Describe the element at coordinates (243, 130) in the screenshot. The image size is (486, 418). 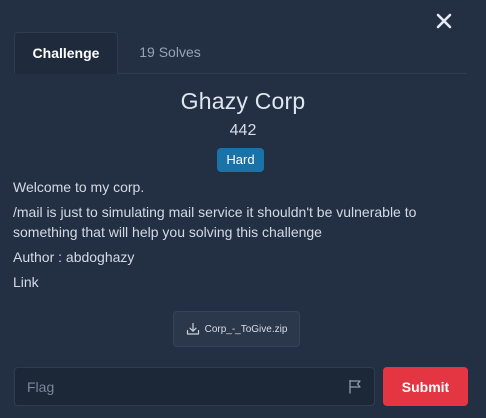
I see `challenge-points: 442` at that location.